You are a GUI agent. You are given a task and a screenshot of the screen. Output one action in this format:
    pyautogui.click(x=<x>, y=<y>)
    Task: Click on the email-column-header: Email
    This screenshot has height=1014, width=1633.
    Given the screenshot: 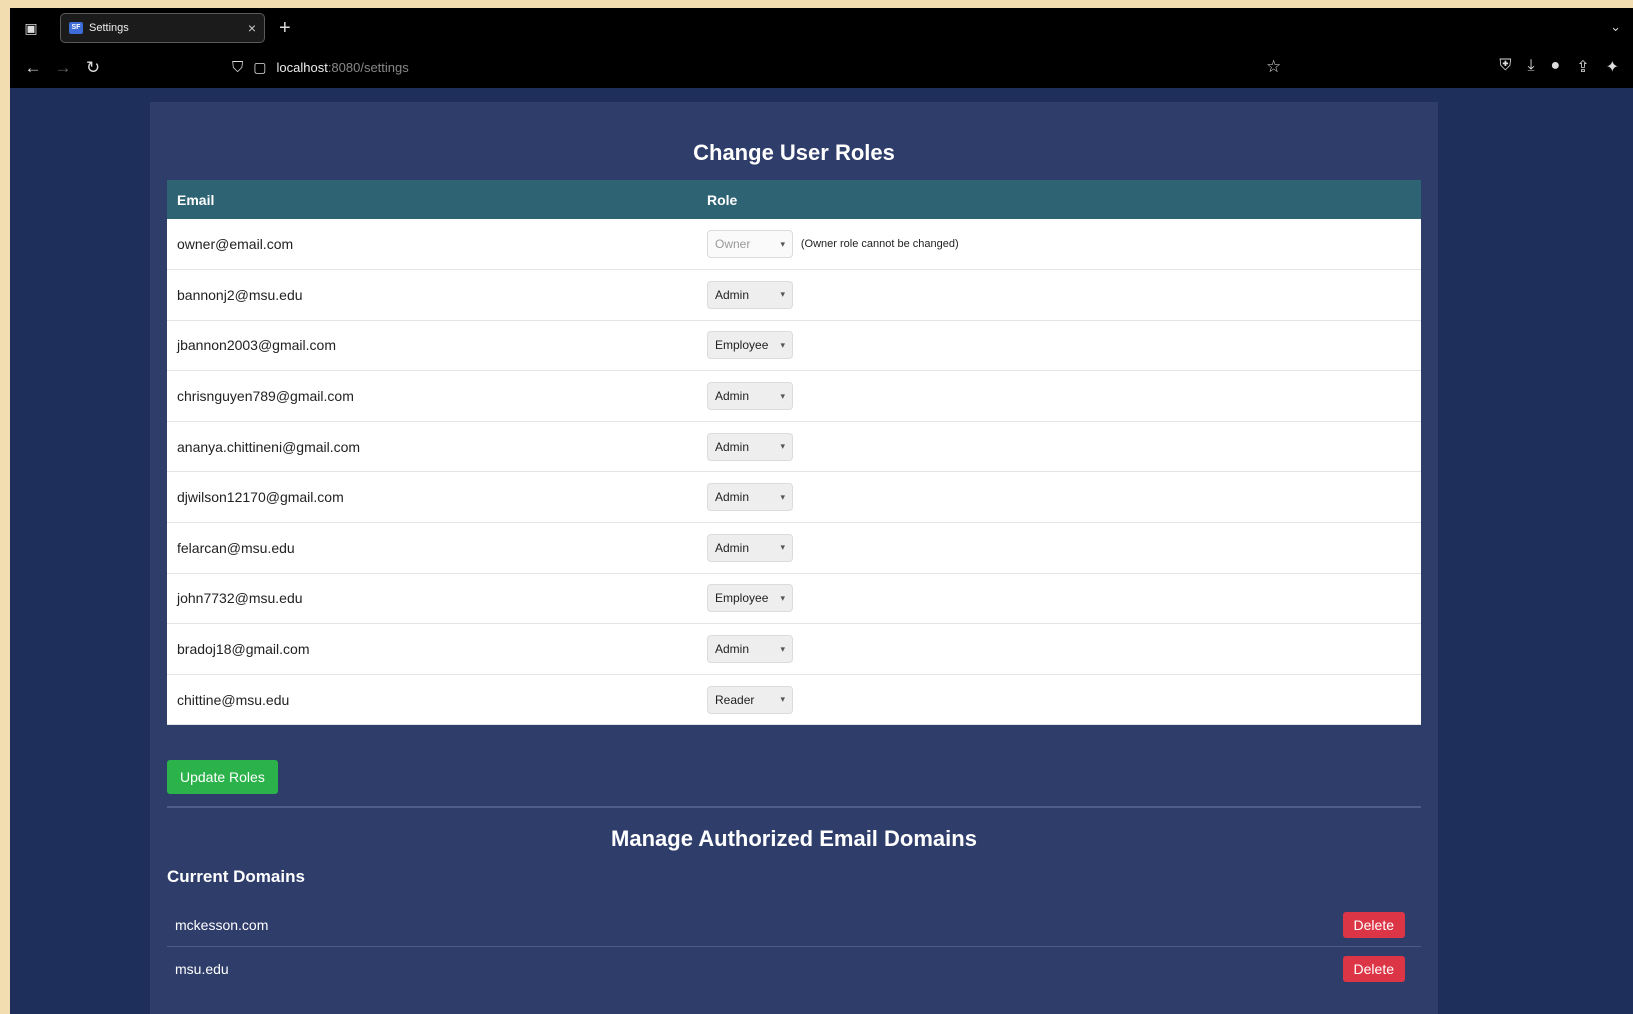 What is the action you would take?
    pyautogui.click(x=432, y=199)
    